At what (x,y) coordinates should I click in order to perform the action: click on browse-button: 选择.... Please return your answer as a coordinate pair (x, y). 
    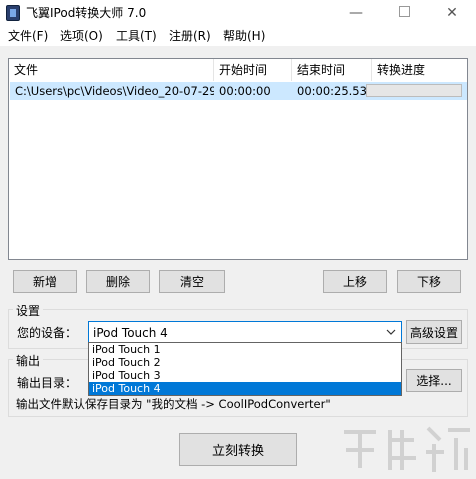
    Looking at the image, I should click on (434, 380).